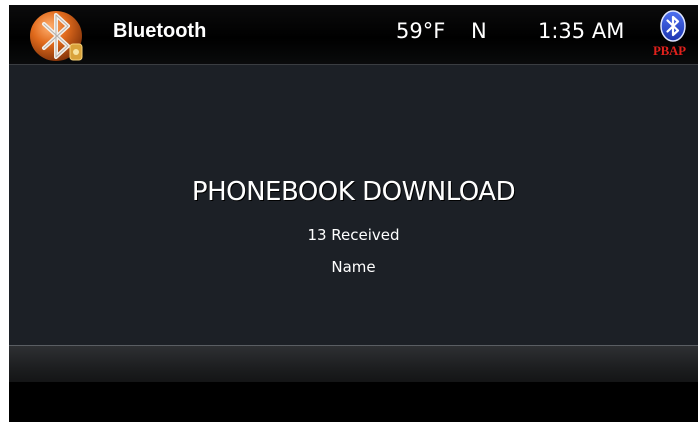 This screenshot has height=422, width=698. Describe the element at coordinates (669, 50) in the screenshot. I see `pbap-profile-label: PBAP` at that location.